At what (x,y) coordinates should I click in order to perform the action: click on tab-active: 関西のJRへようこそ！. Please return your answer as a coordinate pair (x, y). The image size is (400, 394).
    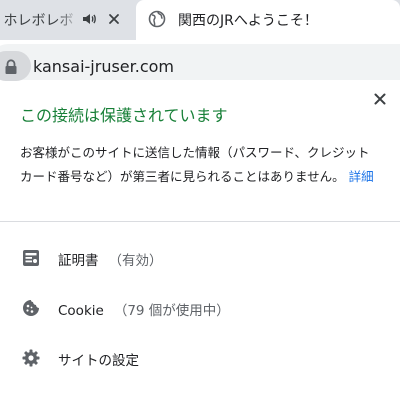
    Looking at the image, I should click on (268, 20).